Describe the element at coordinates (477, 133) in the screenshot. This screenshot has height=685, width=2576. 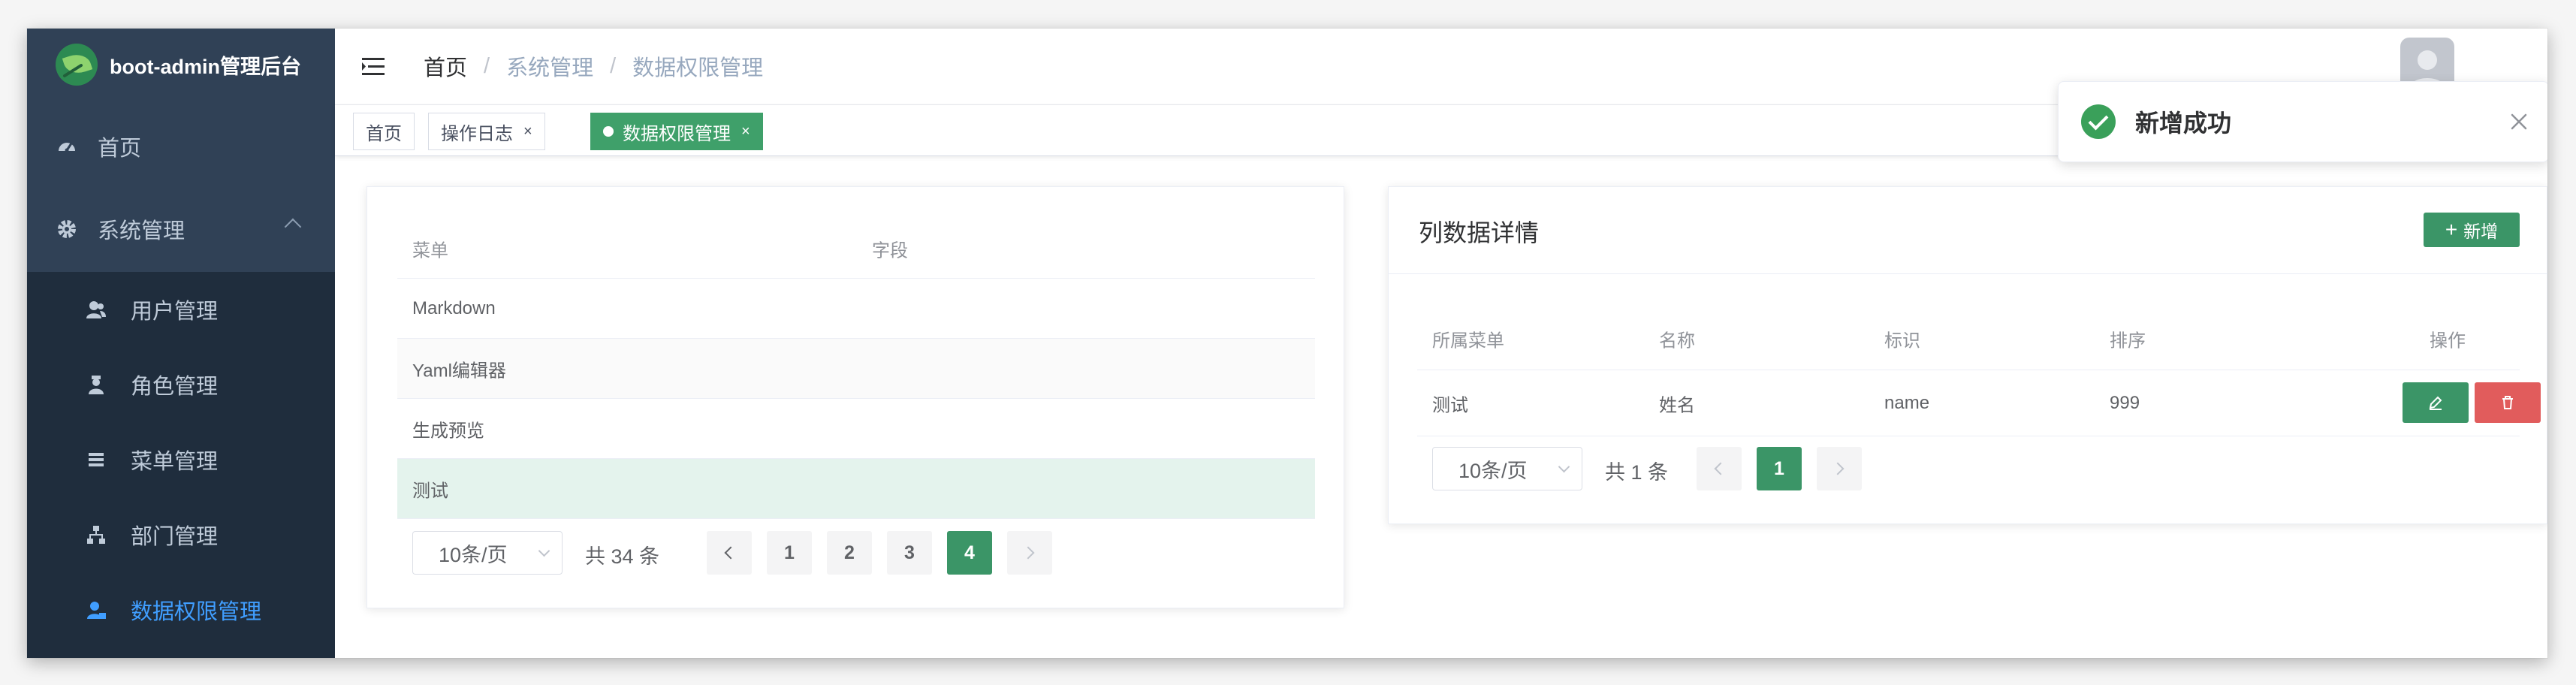
I see `tag-label: 操作日志` at that location.